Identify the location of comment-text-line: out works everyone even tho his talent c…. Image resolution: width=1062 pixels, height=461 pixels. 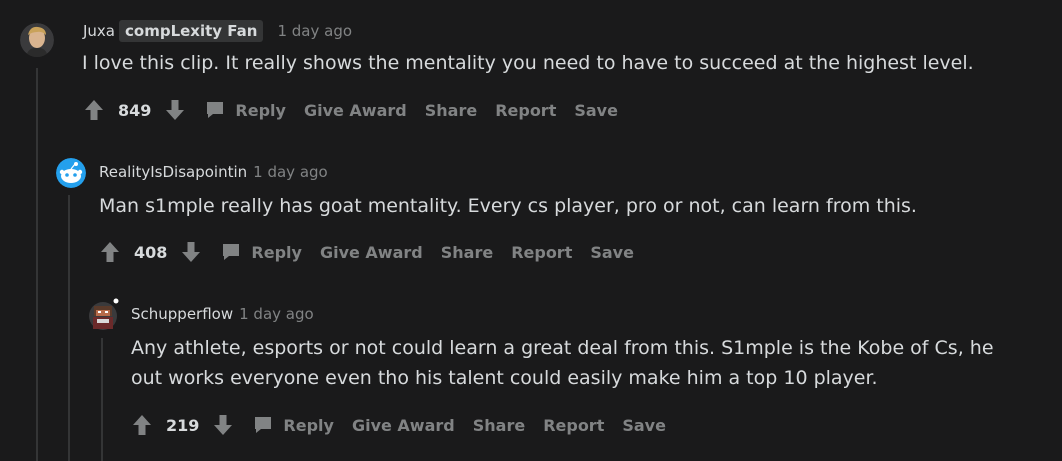
(504, 378).